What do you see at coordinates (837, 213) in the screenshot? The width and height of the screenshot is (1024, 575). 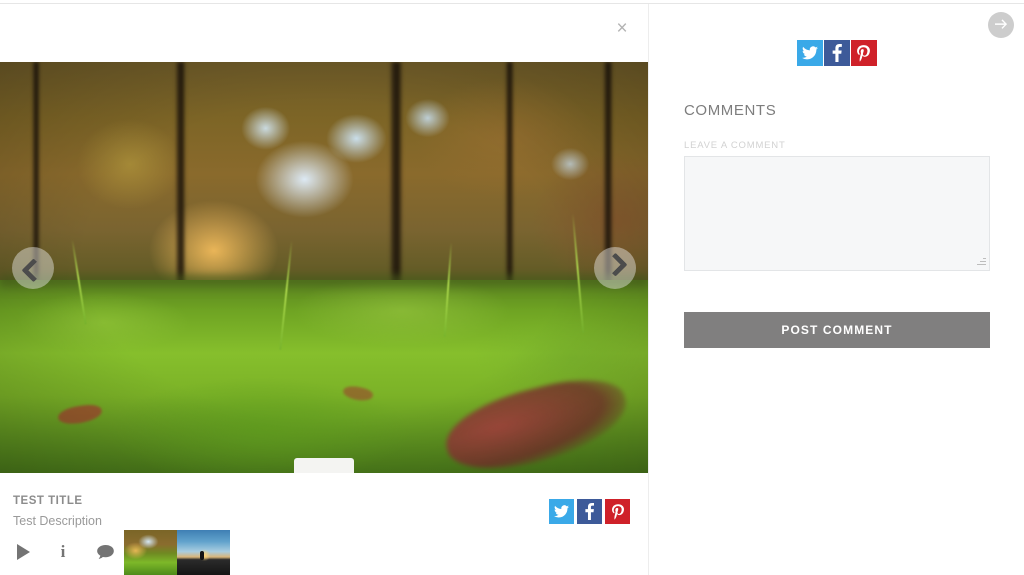 I see `comment-input` at bounding box center [837, 213].